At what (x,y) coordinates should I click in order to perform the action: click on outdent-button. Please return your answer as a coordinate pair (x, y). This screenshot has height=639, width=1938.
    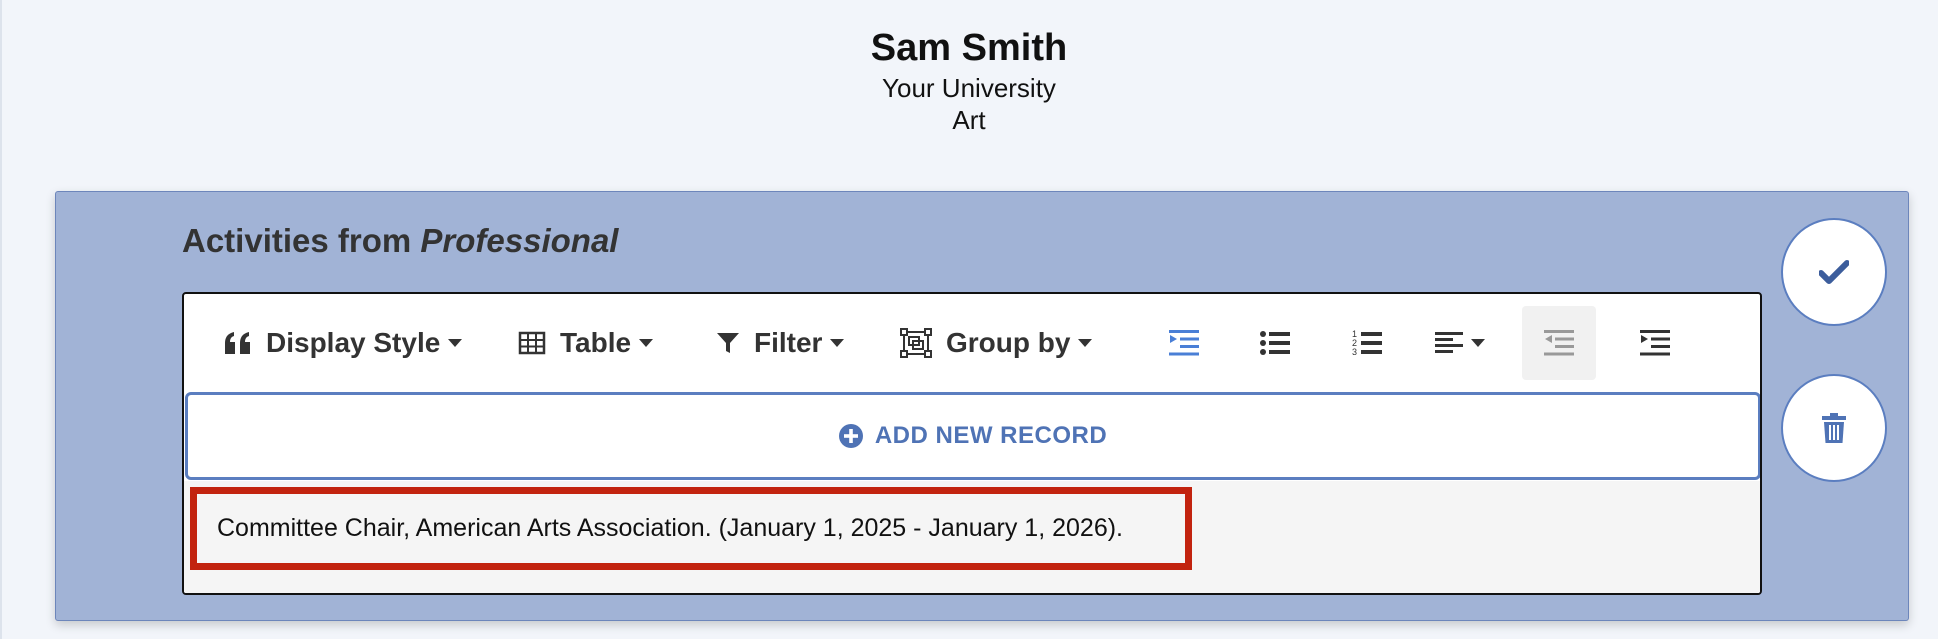
    Looking at the image, I should click on (1559, 343).